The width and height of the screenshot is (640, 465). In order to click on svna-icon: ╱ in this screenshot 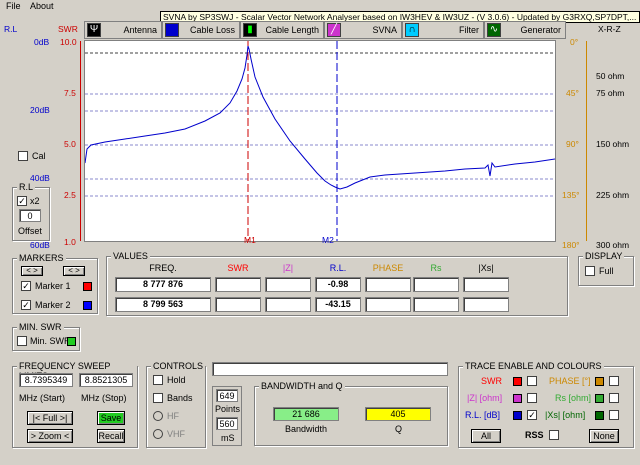, I will do `click(334, 30)`.